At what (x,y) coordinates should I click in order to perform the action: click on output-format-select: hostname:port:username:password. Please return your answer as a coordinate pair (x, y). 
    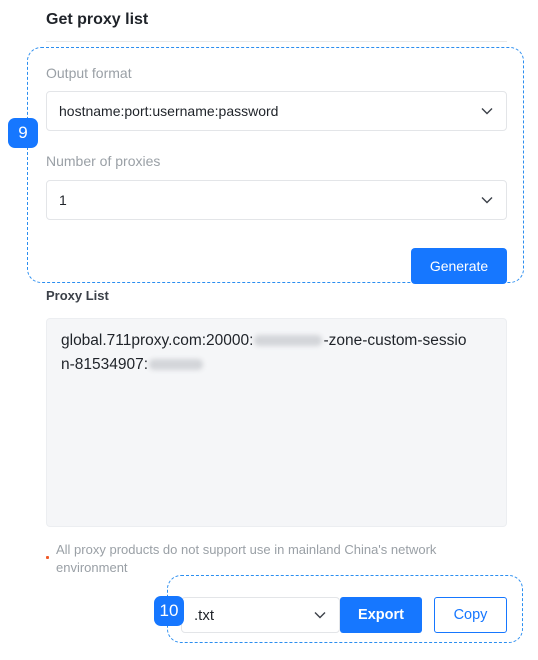
    Looking at the image, I should click on (276, 111).